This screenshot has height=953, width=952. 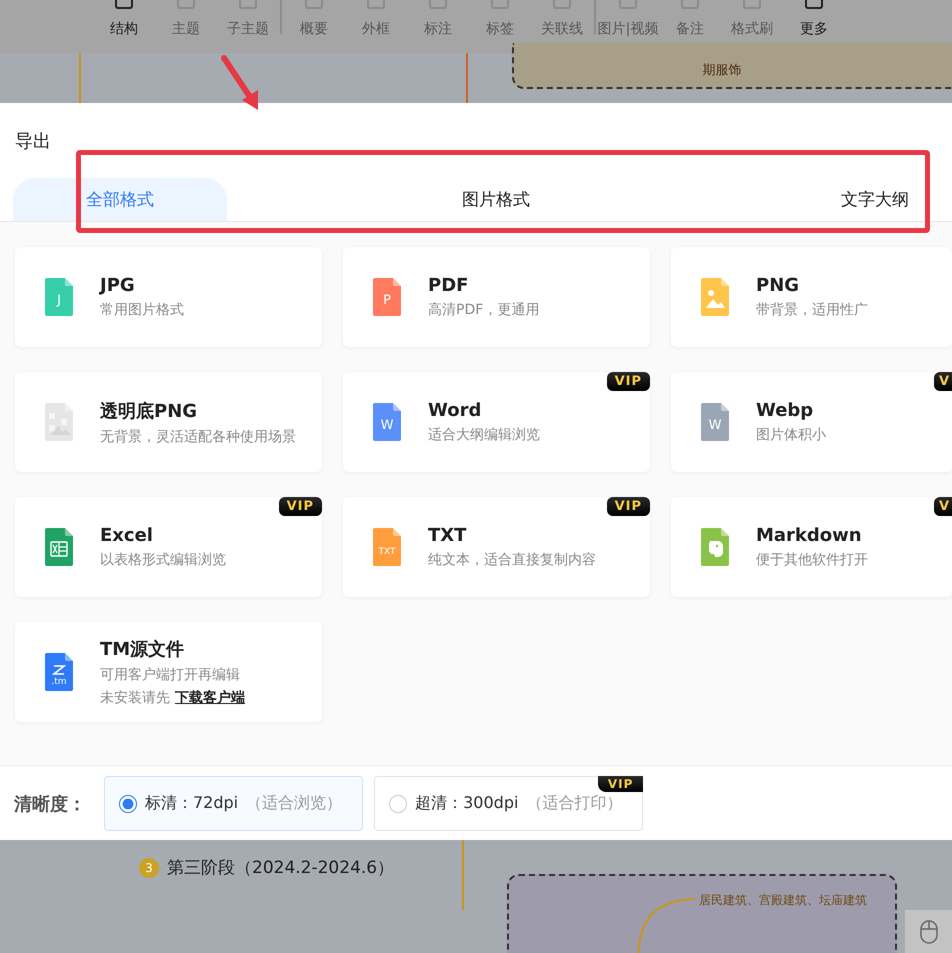 What do you see at coordinates (168, 547) in the screenshot?
I see `format-card: Excel 以表格形式编辑浏览 VIP` at bounding box center [168, 547].